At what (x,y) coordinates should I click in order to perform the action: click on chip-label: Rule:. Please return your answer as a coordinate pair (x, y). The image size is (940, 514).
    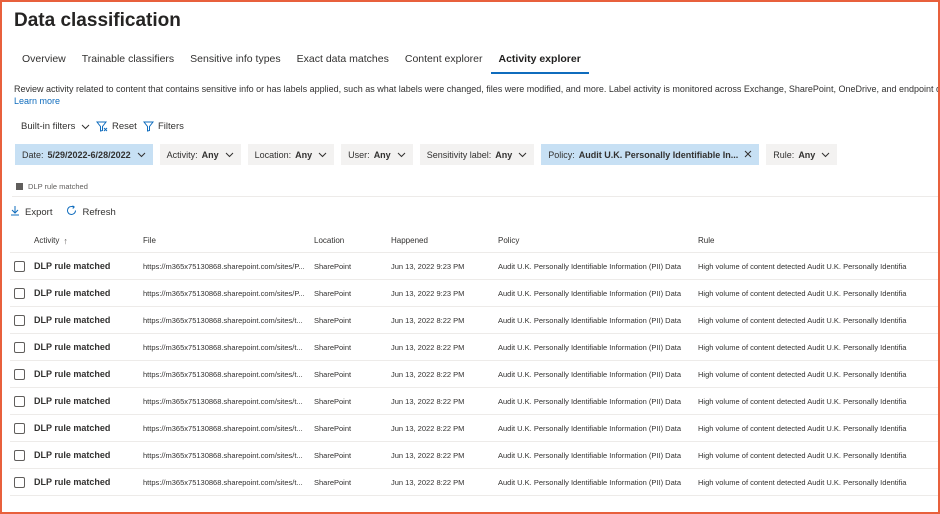
    Looking at the image, I should click on (784, 154).